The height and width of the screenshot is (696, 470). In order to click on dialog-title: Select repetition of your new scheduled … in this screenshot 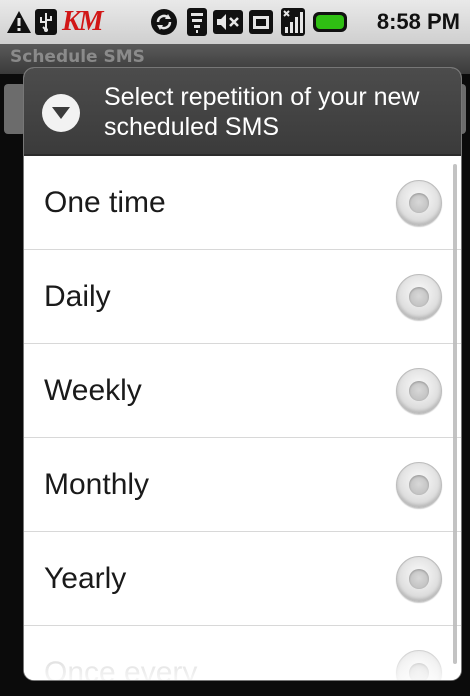, I will do `click(262, 112)`.